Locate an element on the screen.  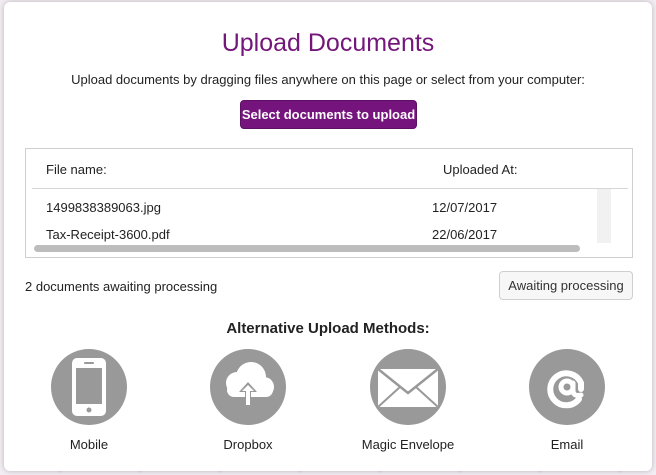
at-sign-icon is located at coordinates (567, 387).